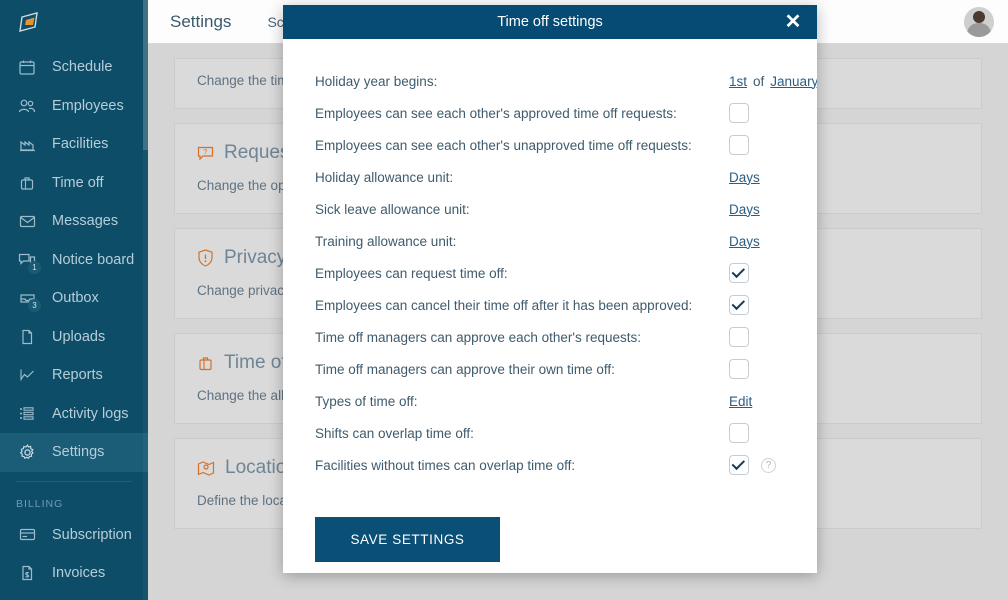 The image size is (1008, 600). I want to click on sidebar-item-label: Employees, so click(88, 105).